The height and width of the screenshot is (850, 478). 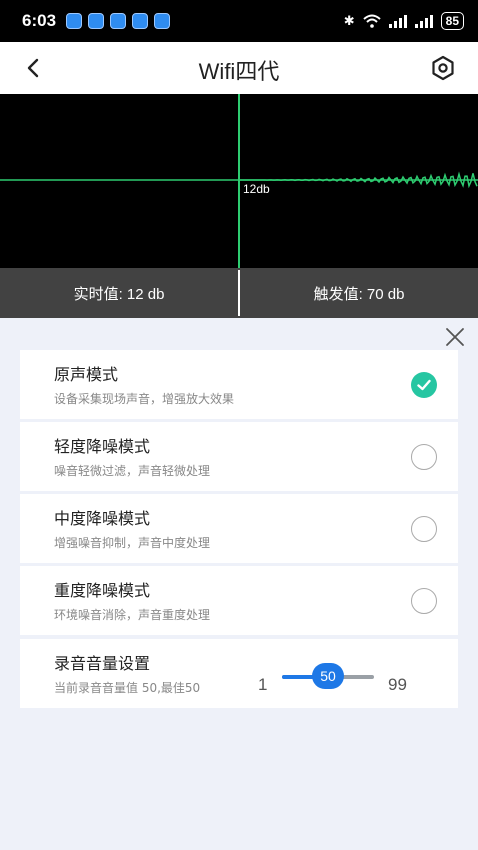 What do you see at coordinates (132, 615) in the screenshot?
I see `mode-description: 环境噪音消除，声音重度处理` at bounding box center [132, 615].